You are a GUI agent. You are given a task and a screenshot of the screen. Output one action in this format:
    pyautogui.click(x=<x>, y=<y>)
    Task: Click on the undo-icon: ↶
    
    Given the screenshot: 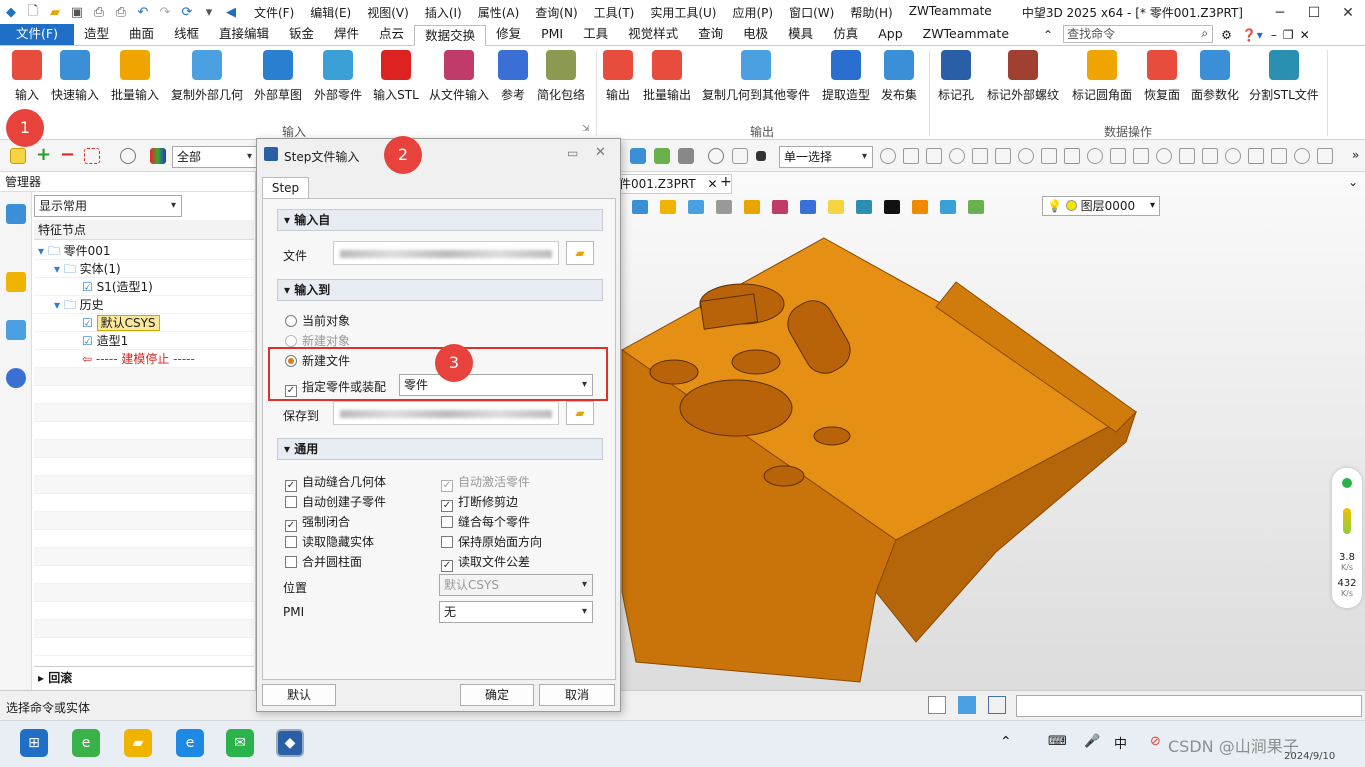 What is the action you would take?
    pyautogui.click(x=143, y=13)
    